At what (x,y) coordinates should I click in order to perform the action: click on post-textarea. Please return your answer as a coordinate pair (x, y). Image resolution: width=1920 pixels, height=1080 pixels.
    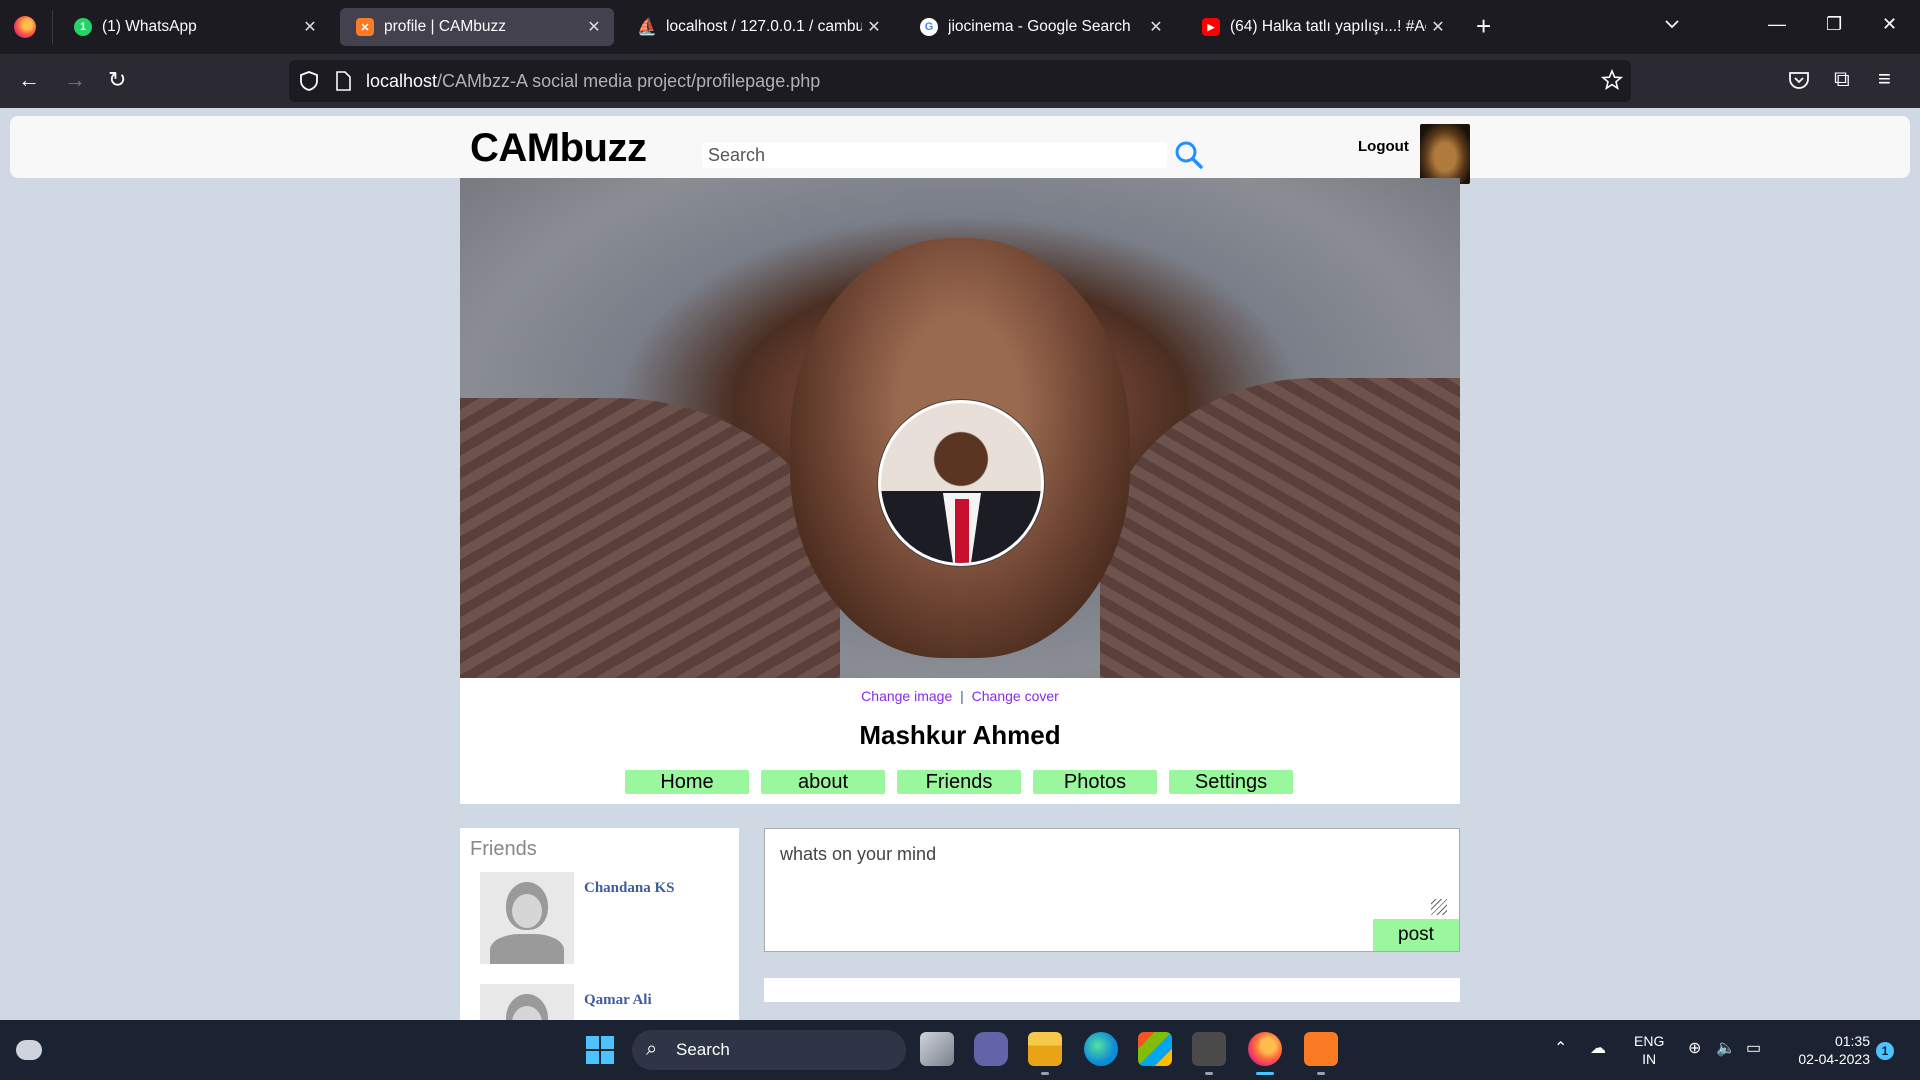
    Looking at the image, I should click on (1112, 890).